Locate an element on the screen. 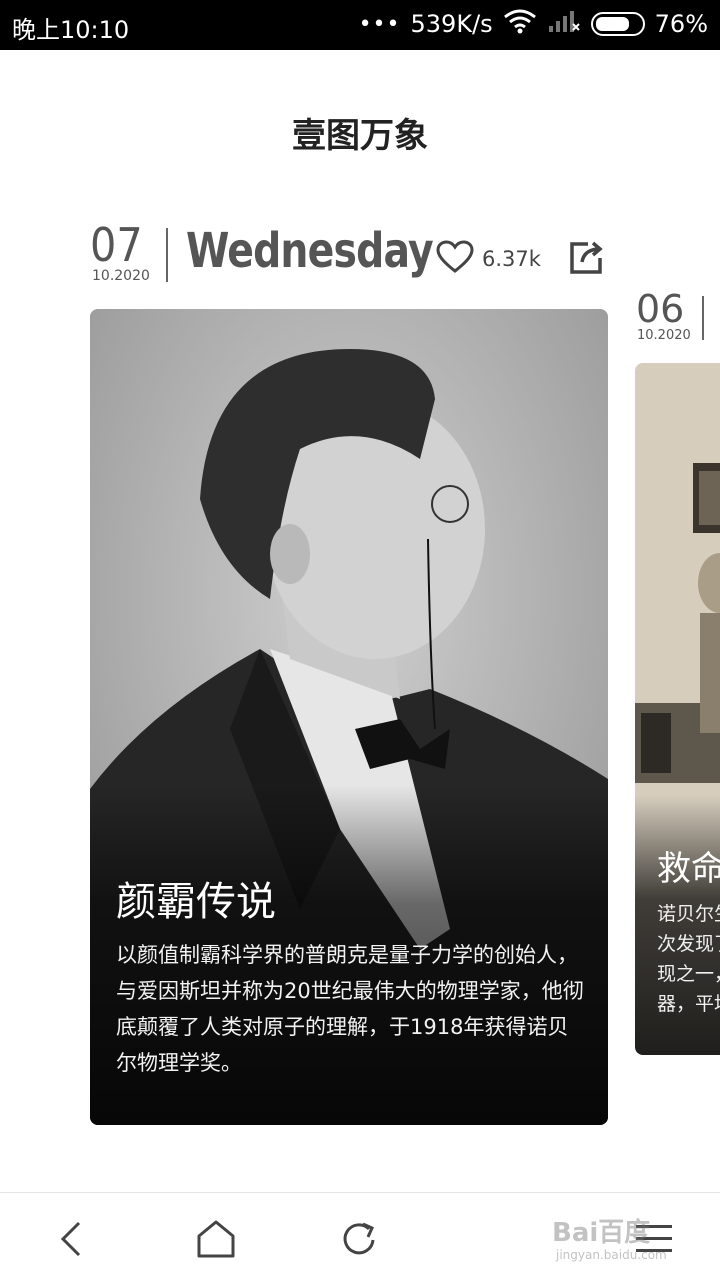 Image resolution: width=720 pixels, height=1280 pixels. battery-percent: 76% is located at coordinates (681, 24).